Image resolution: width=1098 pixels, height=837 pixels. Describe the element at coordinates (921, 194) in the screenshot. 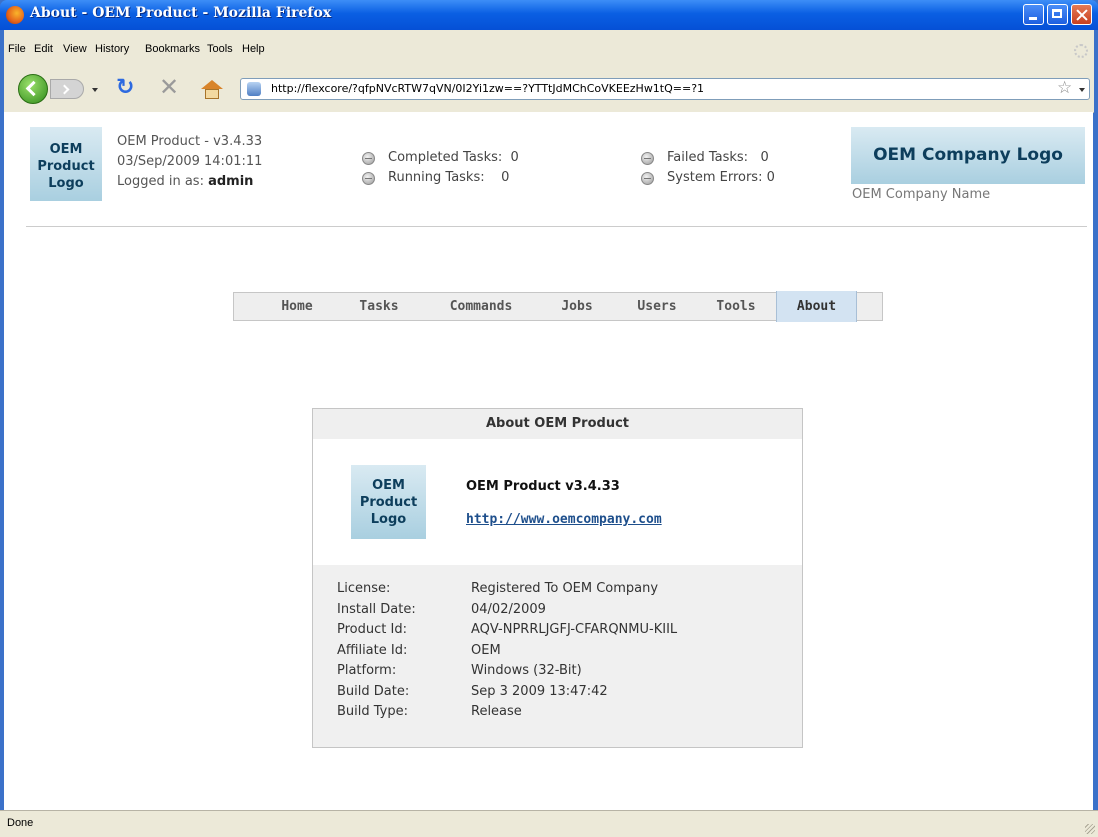

I see `company-name: OEM Company Name` at that location.